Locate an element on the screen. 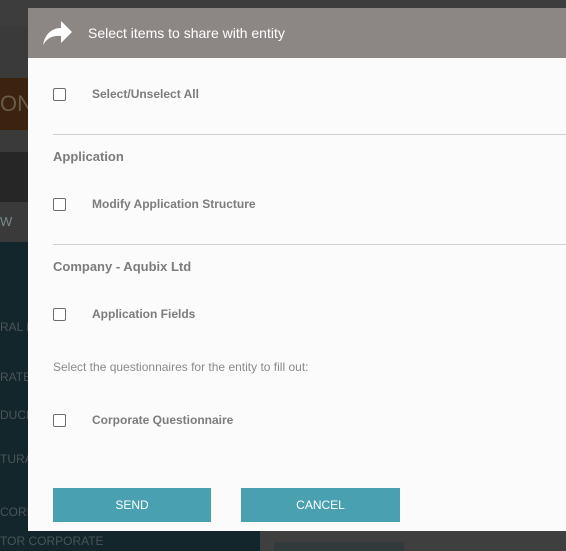 This screenshot has height=551, width=566. background-brand-text: ON is located at coordinates (14, 103).